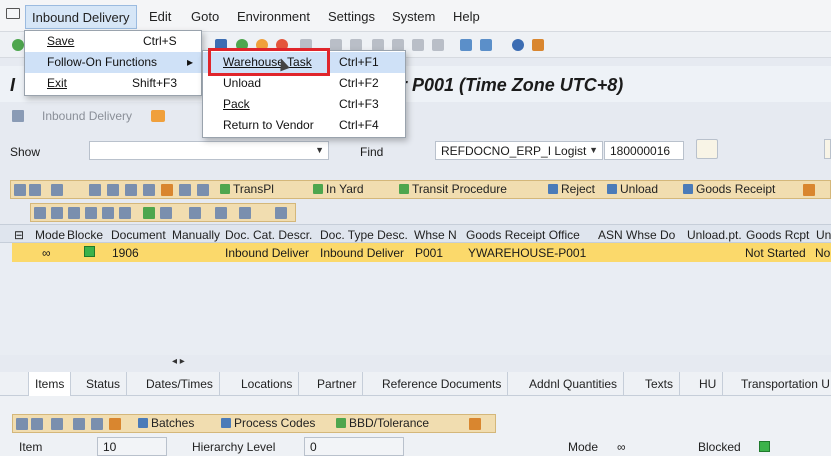 The image size is (831, 456). What do you see at coordinates (138, 235) in the screenshot?
I see `col-document: Document` at bounding box center [138, 235].